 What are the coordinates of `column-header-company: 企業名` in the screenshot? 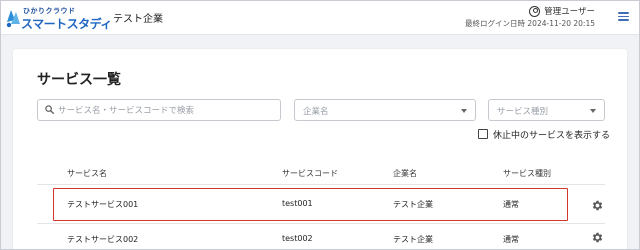 It's located at (405, 173).